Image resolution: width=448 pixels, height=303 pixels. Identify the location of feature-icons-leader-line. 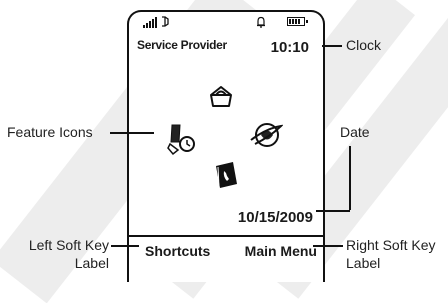
(132, 133).